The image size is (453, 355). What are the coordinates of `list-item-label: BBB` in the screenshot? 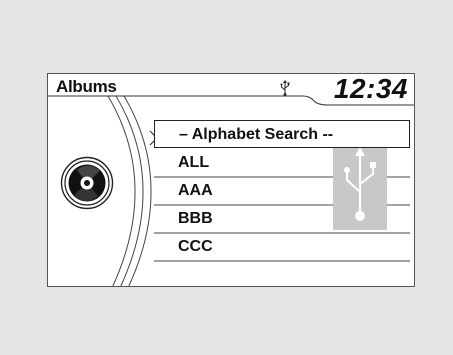 It's located at (195, 218).